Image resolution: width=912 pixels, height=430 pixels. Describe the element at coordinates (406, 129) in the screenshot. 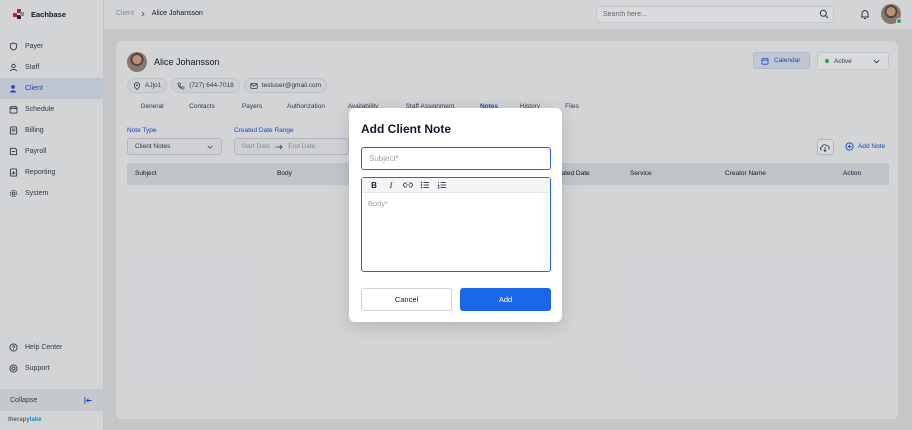

I see `dialog-title: Add Client Note` at that location.